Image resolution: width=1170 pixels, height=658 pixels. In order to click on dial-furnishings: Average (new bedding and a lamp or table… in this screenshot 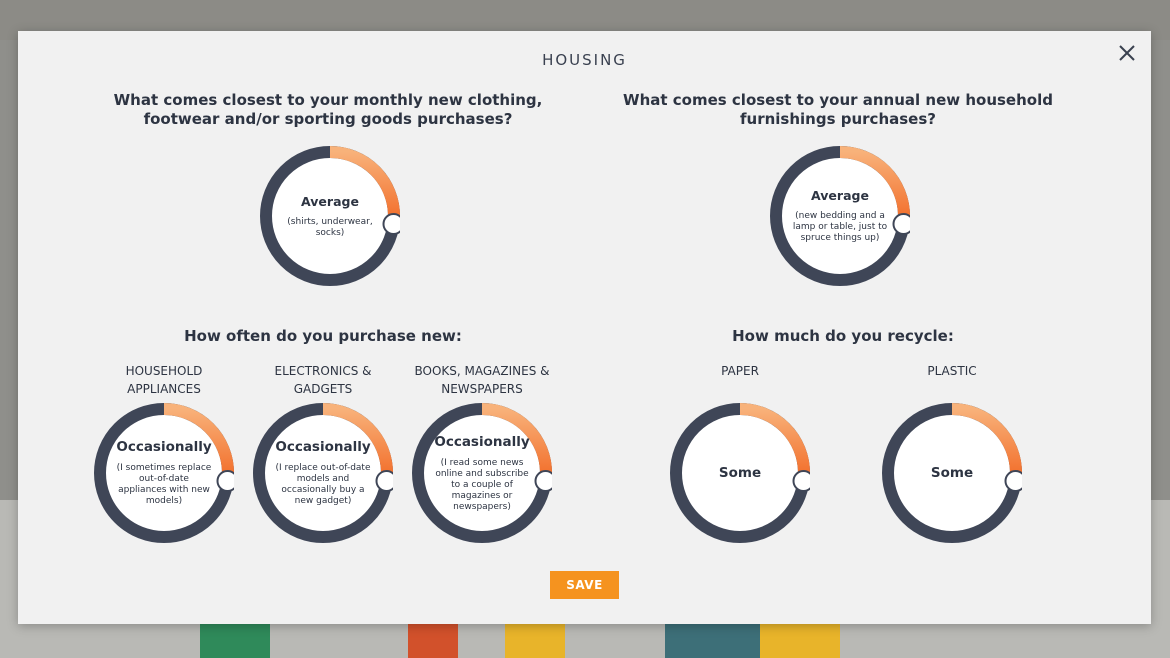, I will do `click(840, 216)`.